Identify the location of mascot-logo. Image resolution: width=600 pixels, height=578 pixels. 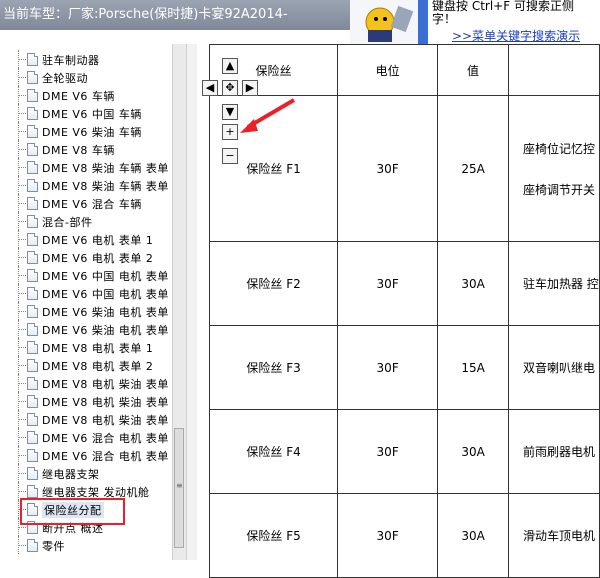
(384, 22).